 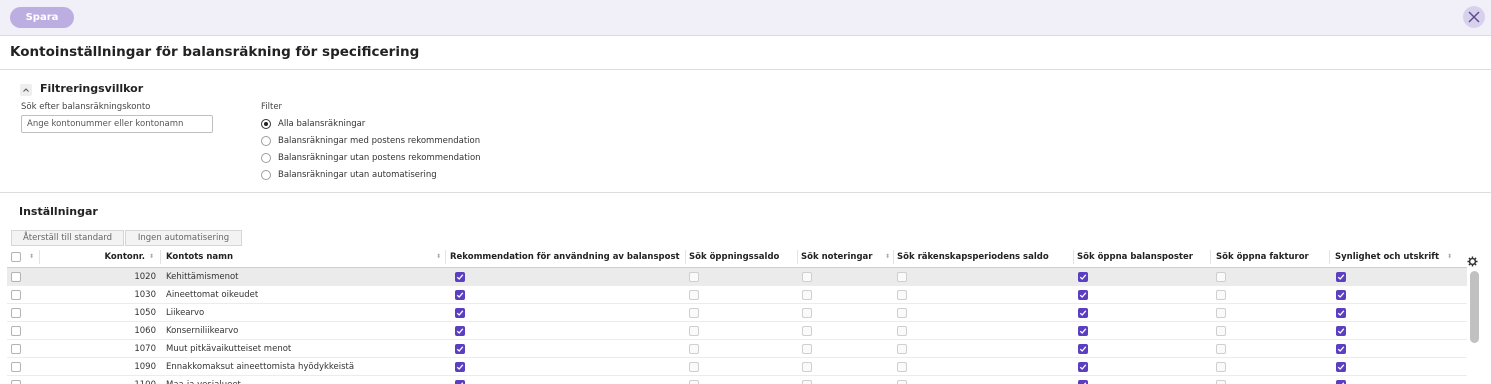 What do you see at coordinates (737, 380) in the screenshot?
I see `table-row: 1100 Maa-ja vesialueet` at bounding box center [737, 380].